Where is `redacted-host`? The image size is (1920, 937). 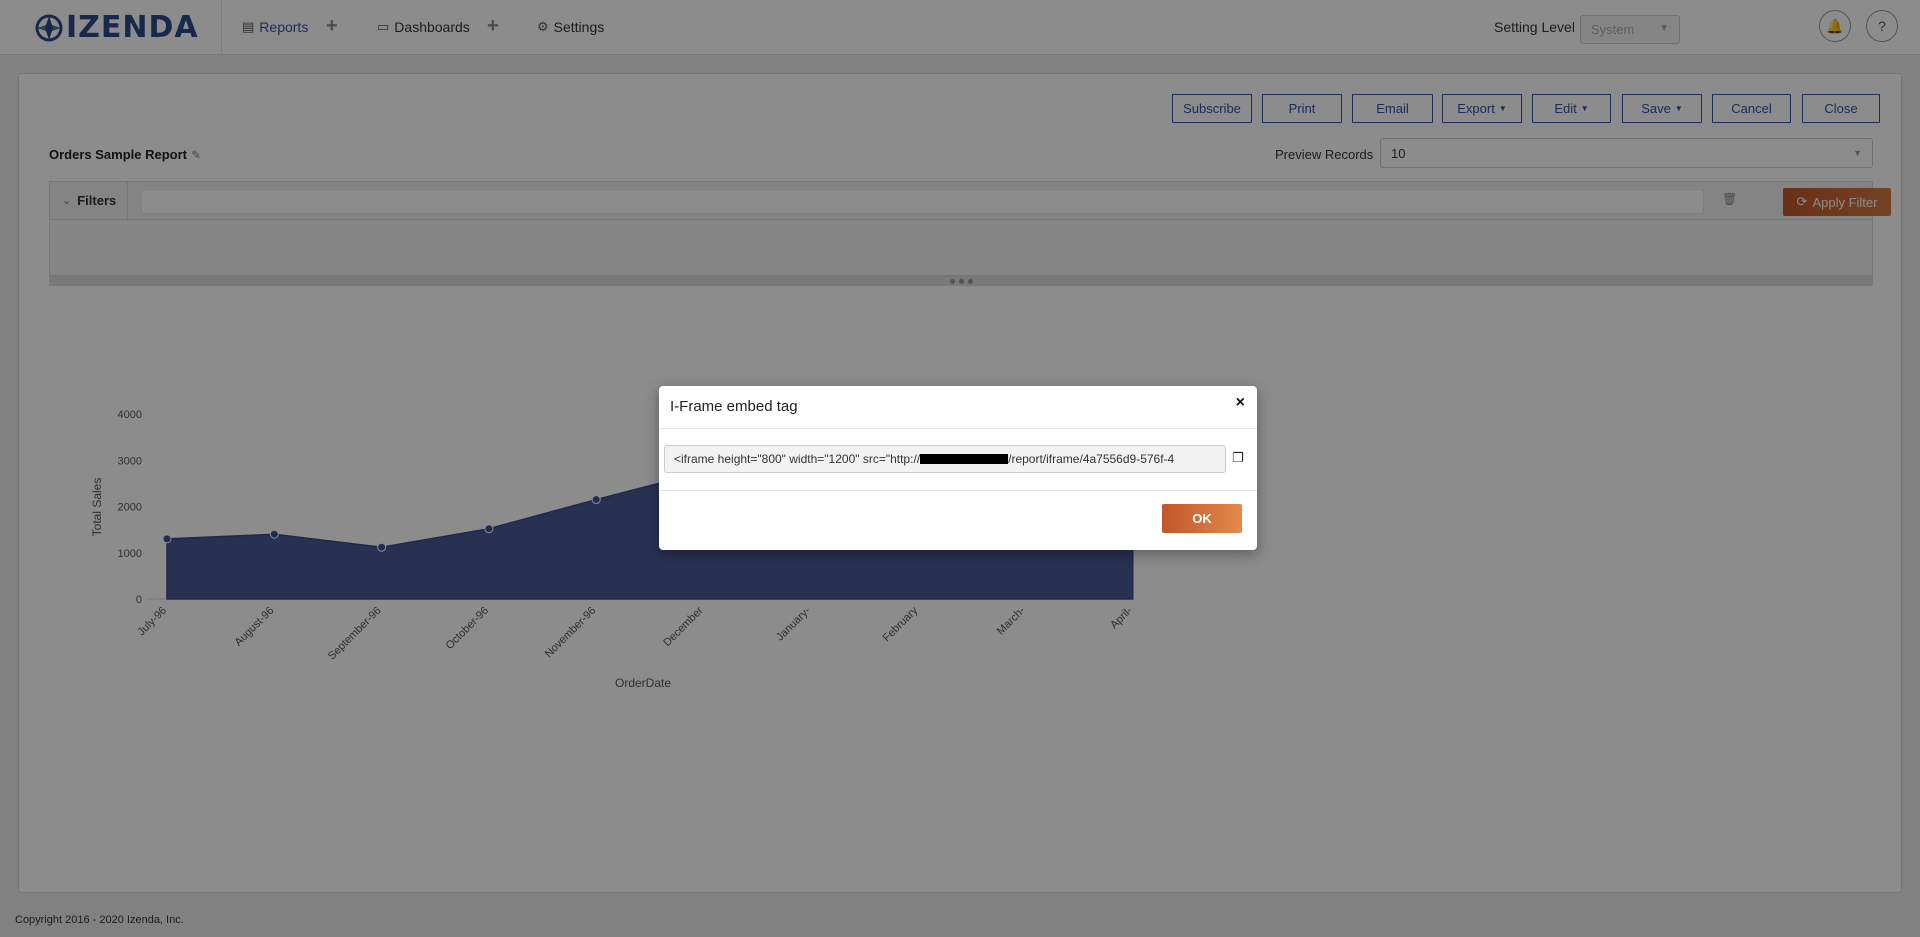 redacted-host is located at coordinates (964, 458).